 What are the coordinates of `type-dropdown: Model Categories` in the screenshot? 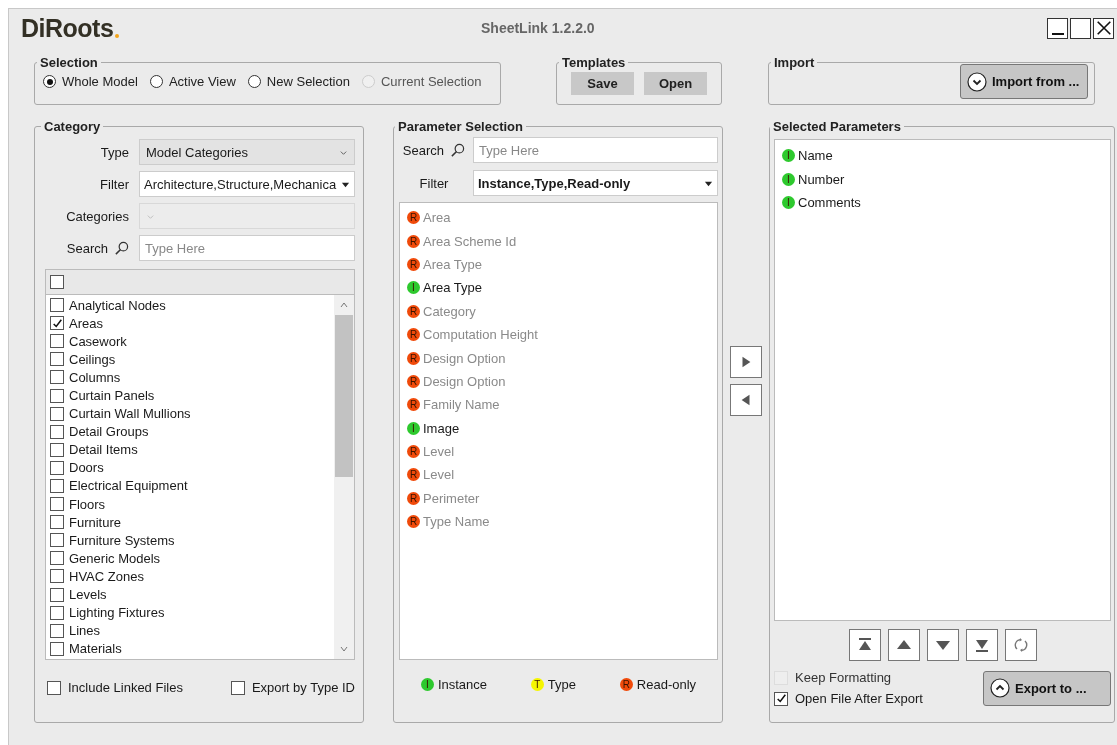 It's located at (247, 152).